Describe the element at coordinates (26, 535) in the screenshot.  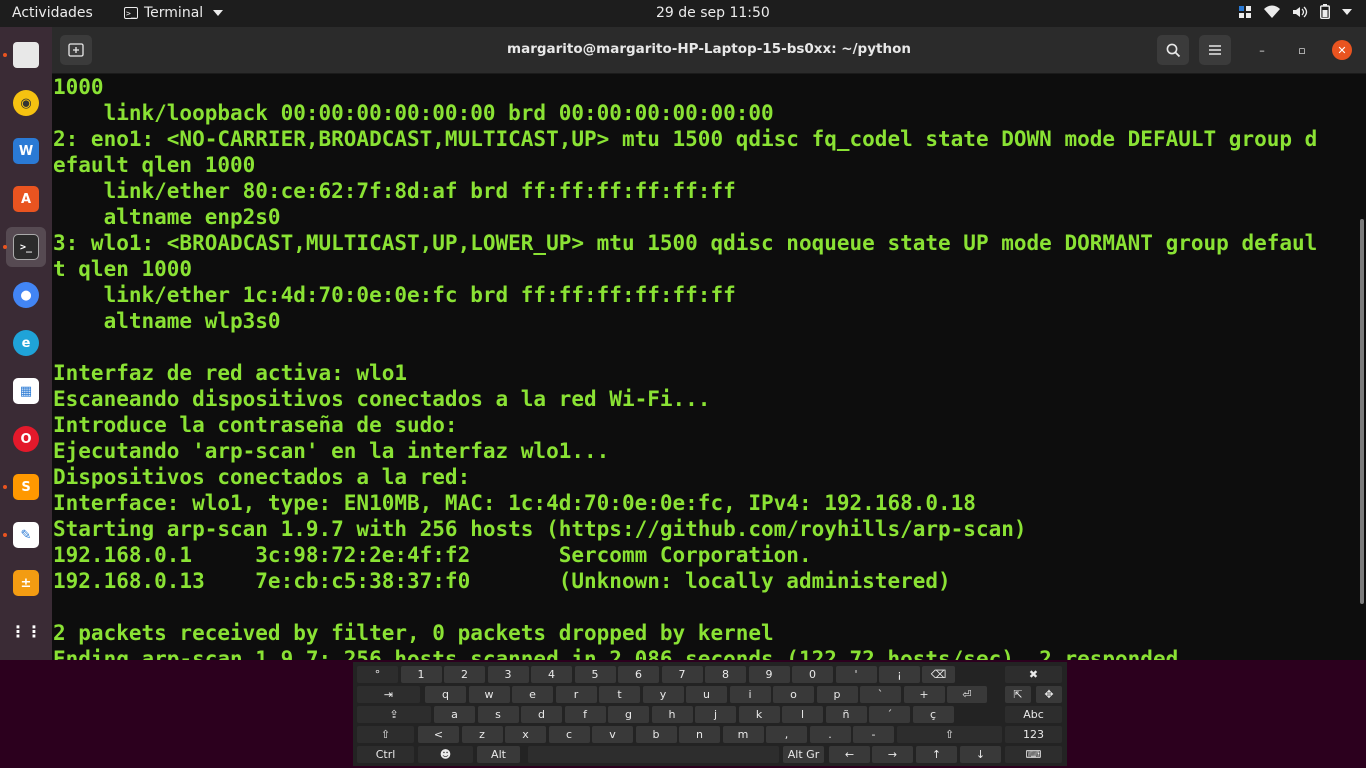
I see `dock-item-text-editor: ✎` at that location.